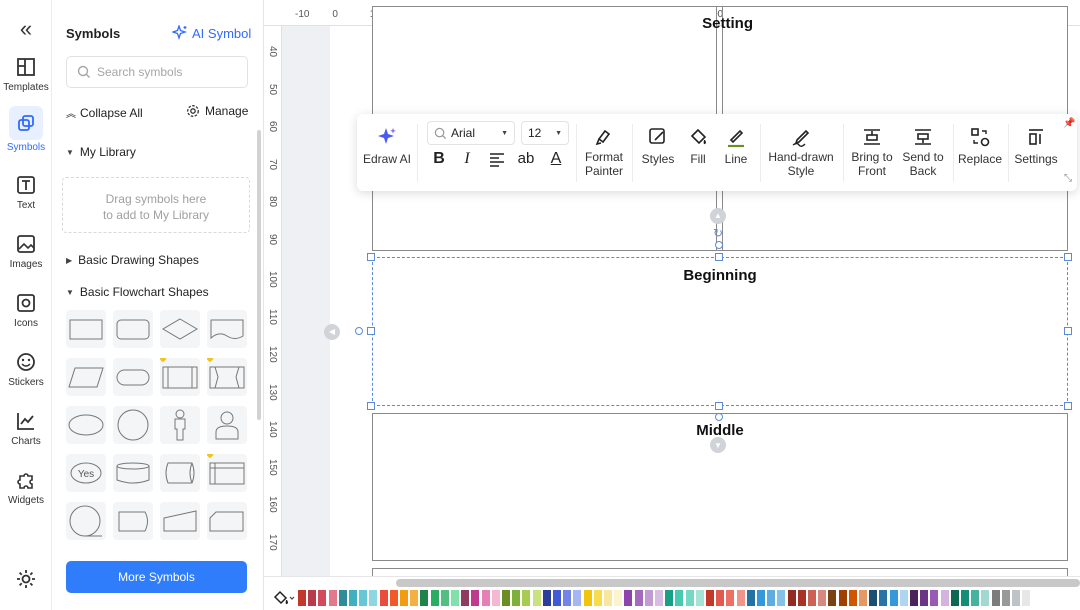 This screenshot has height=610, width=1080. I want to click on font-color-button: A, so click(556, 159).